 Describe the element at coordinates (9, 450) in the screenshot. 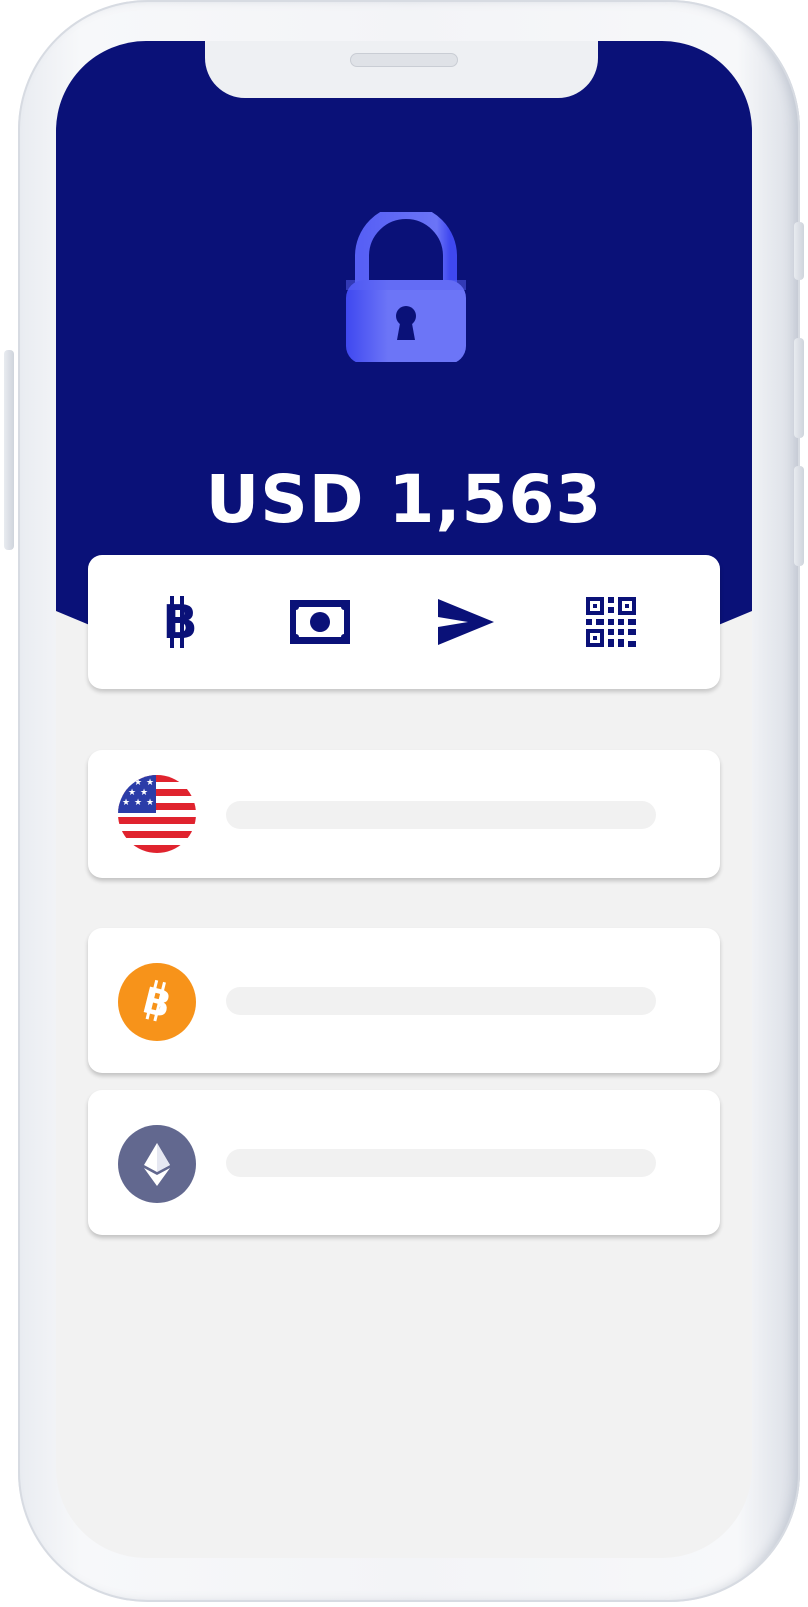

I see `side-button-left` at that location.